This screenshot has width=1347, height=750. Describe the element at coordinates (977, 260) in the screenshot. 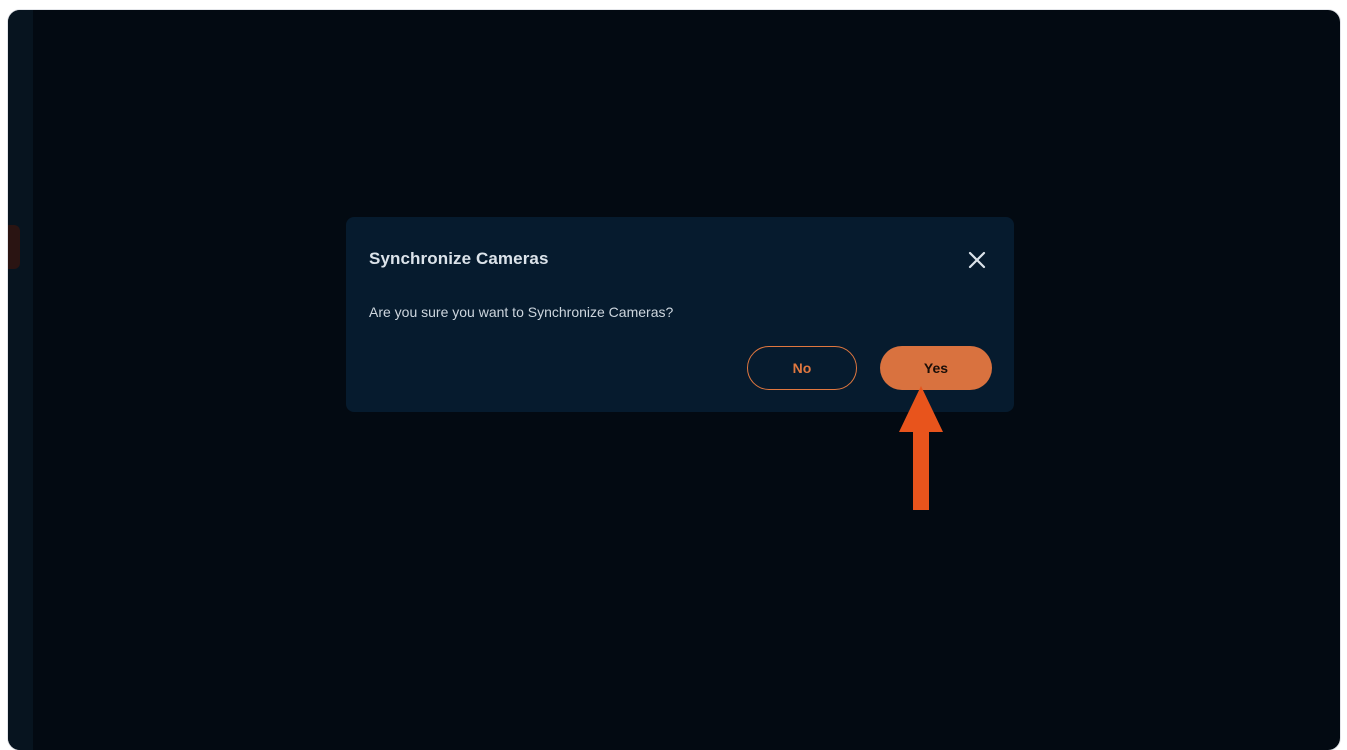

I see `close-icon` at that location.